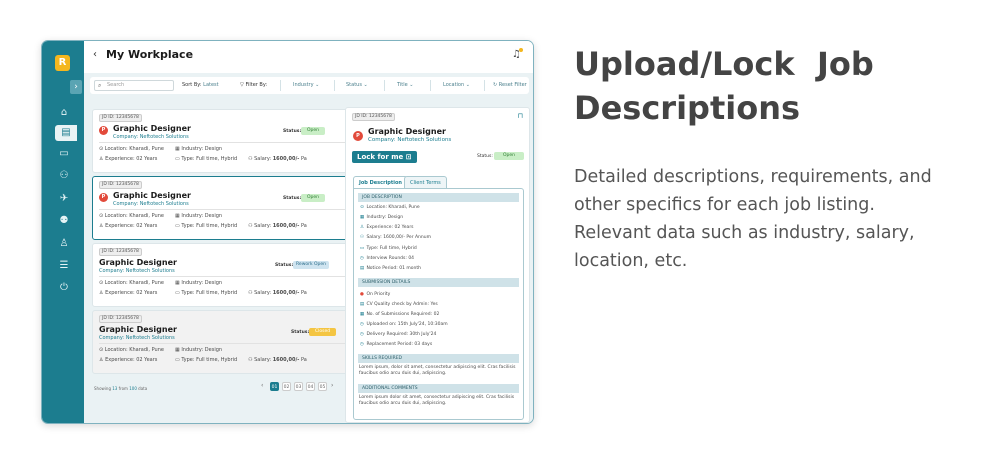 The image size is (1001, 465). I want to click on salary-label: Salary:, so click(263, 159).